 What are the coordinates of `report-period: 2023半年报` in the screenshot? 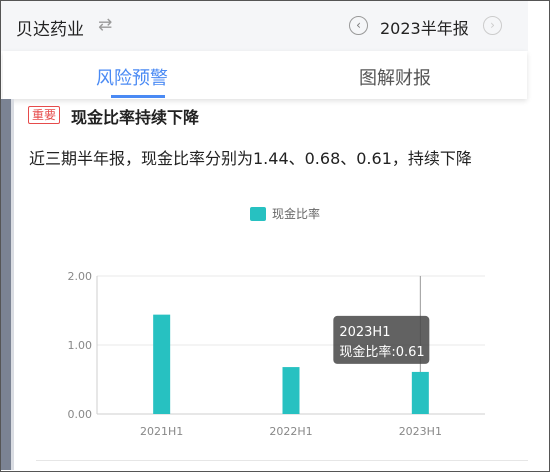 It's located at (424, 27).